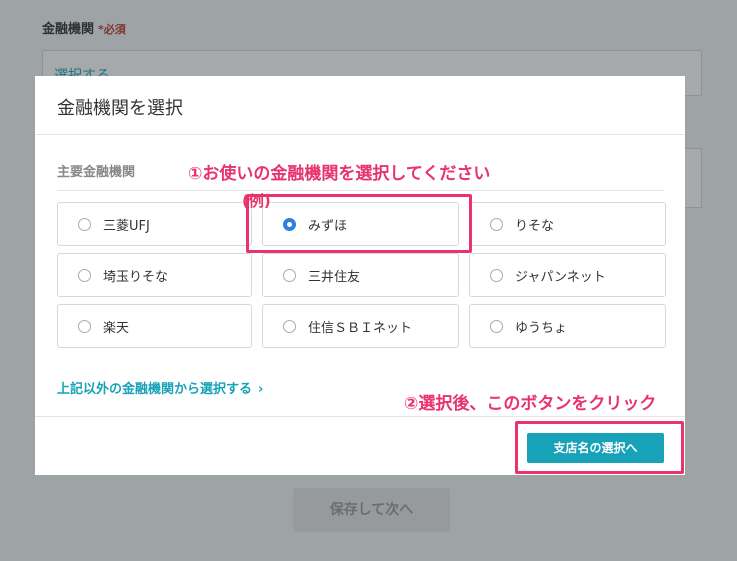 This screenshot has height=561, width=737. What do you see at coordinates (560, 277) in the screenshot?
I see `bank-option-label: ジャパンネット` at bounding box center [560, 277].